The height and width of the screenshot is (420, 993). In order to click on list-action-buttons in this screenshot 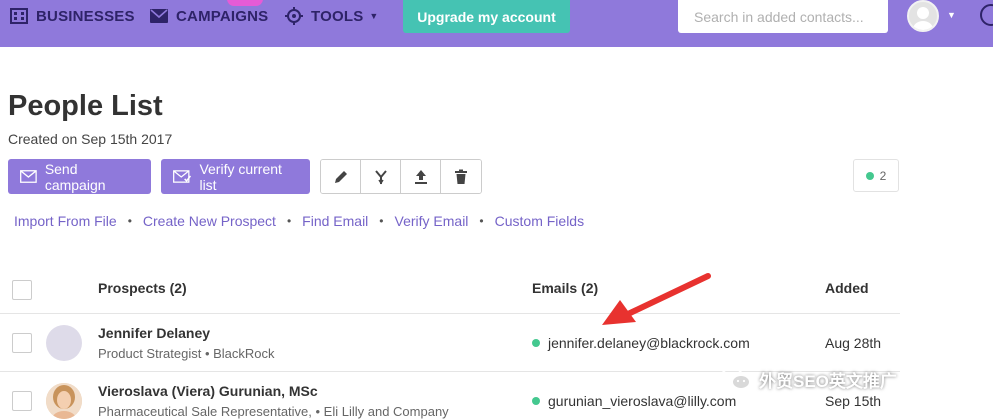, I will do `click(401, 176)`.